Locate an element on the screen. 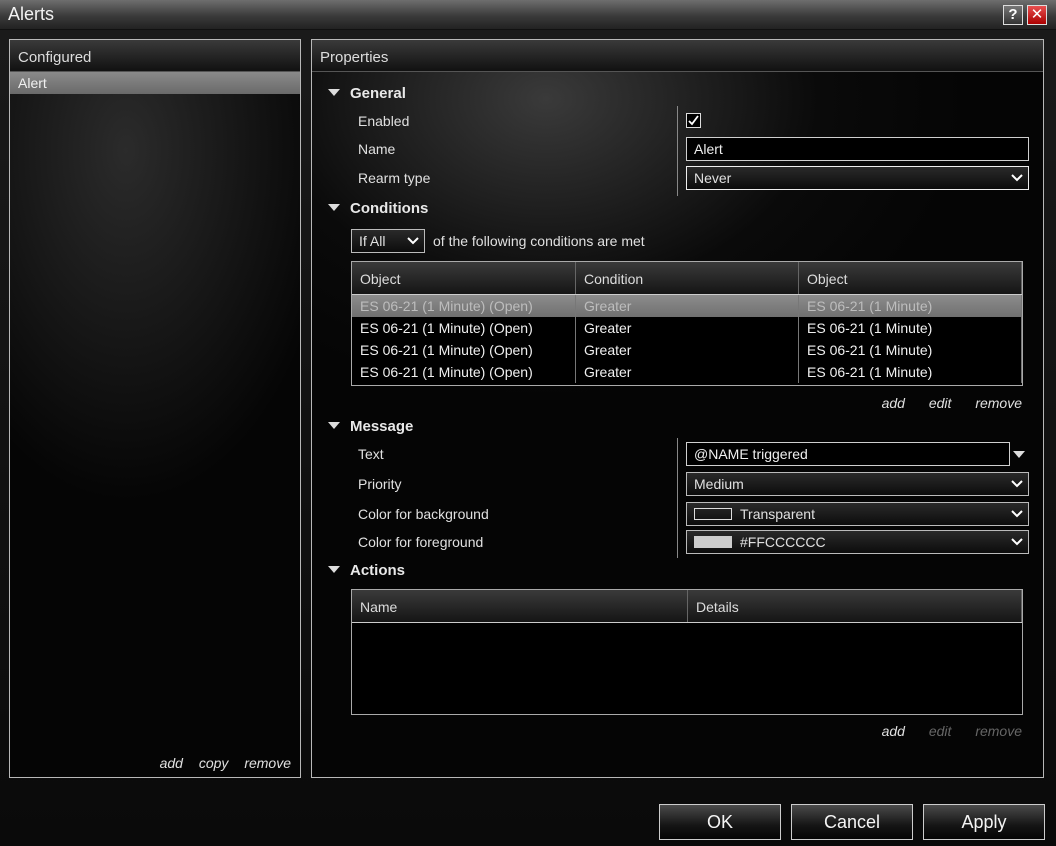 The width and height of the screenshot is (1056, 846). enabled-label: Enabled is located at coordinates (384, 121).